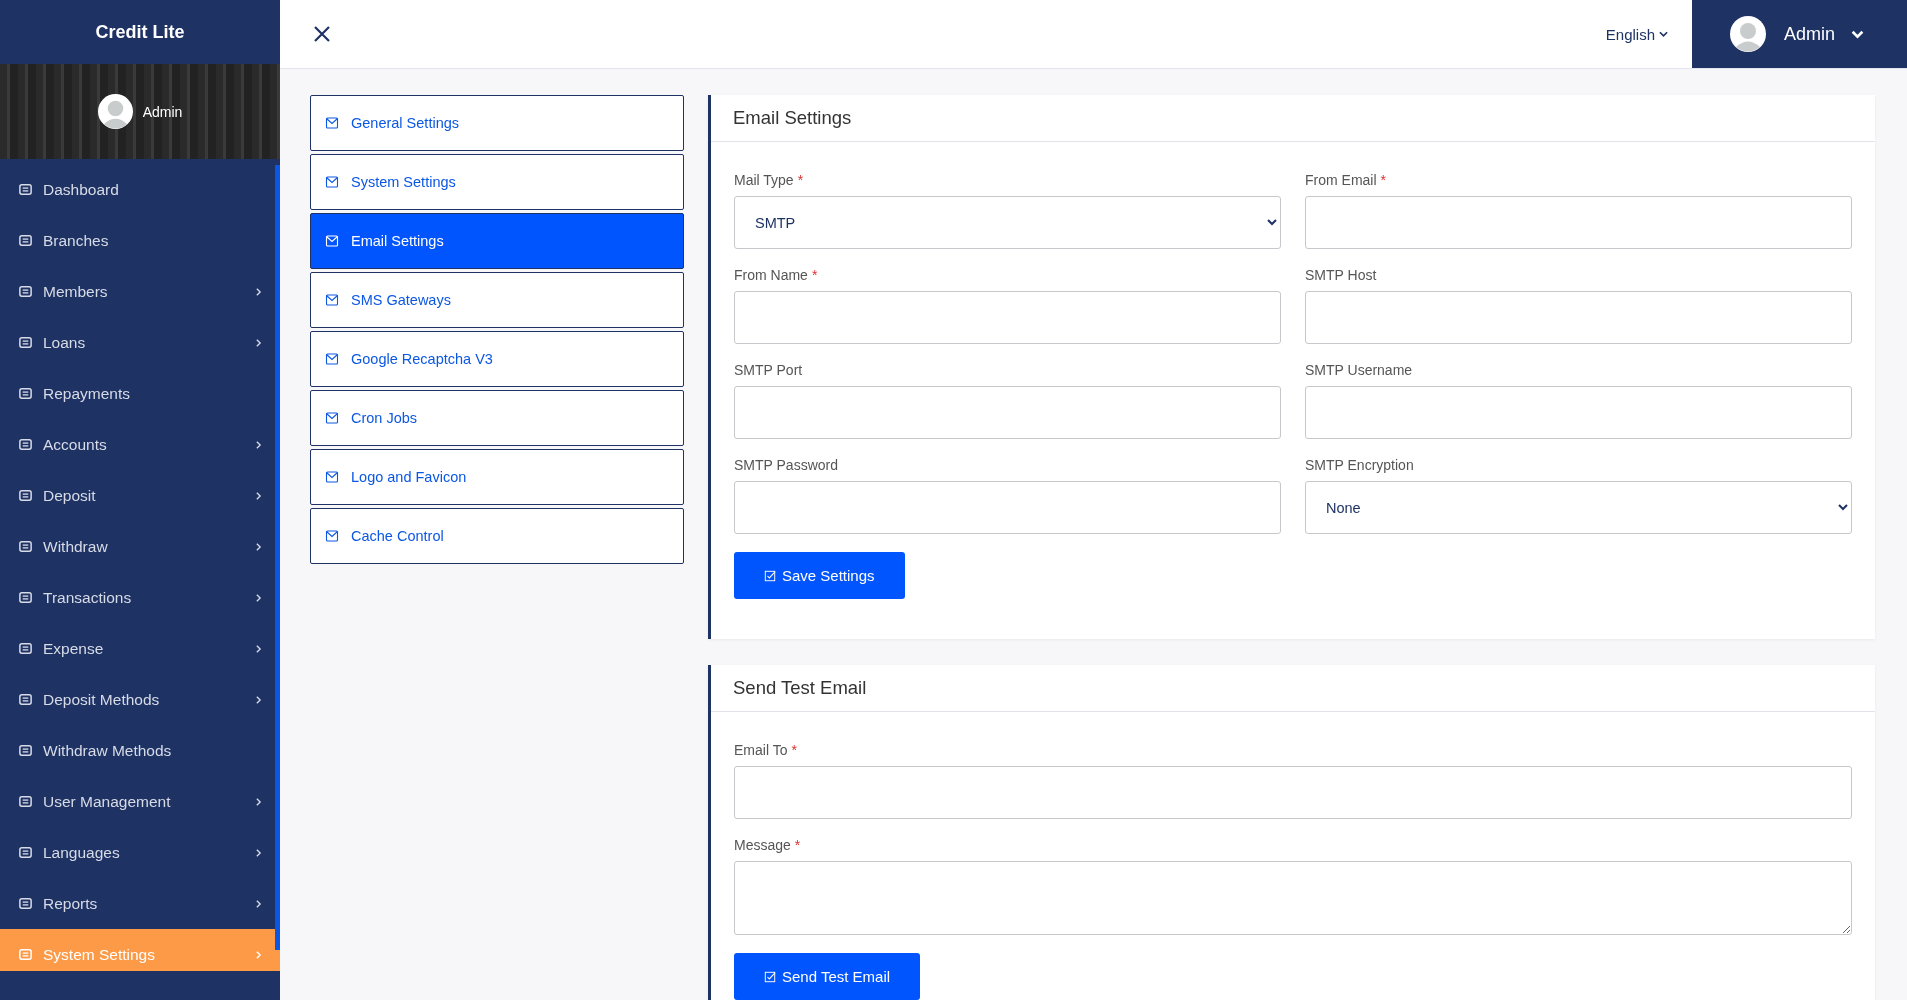  I want to click on settings-tab: Cache Control, so click(497, 536).